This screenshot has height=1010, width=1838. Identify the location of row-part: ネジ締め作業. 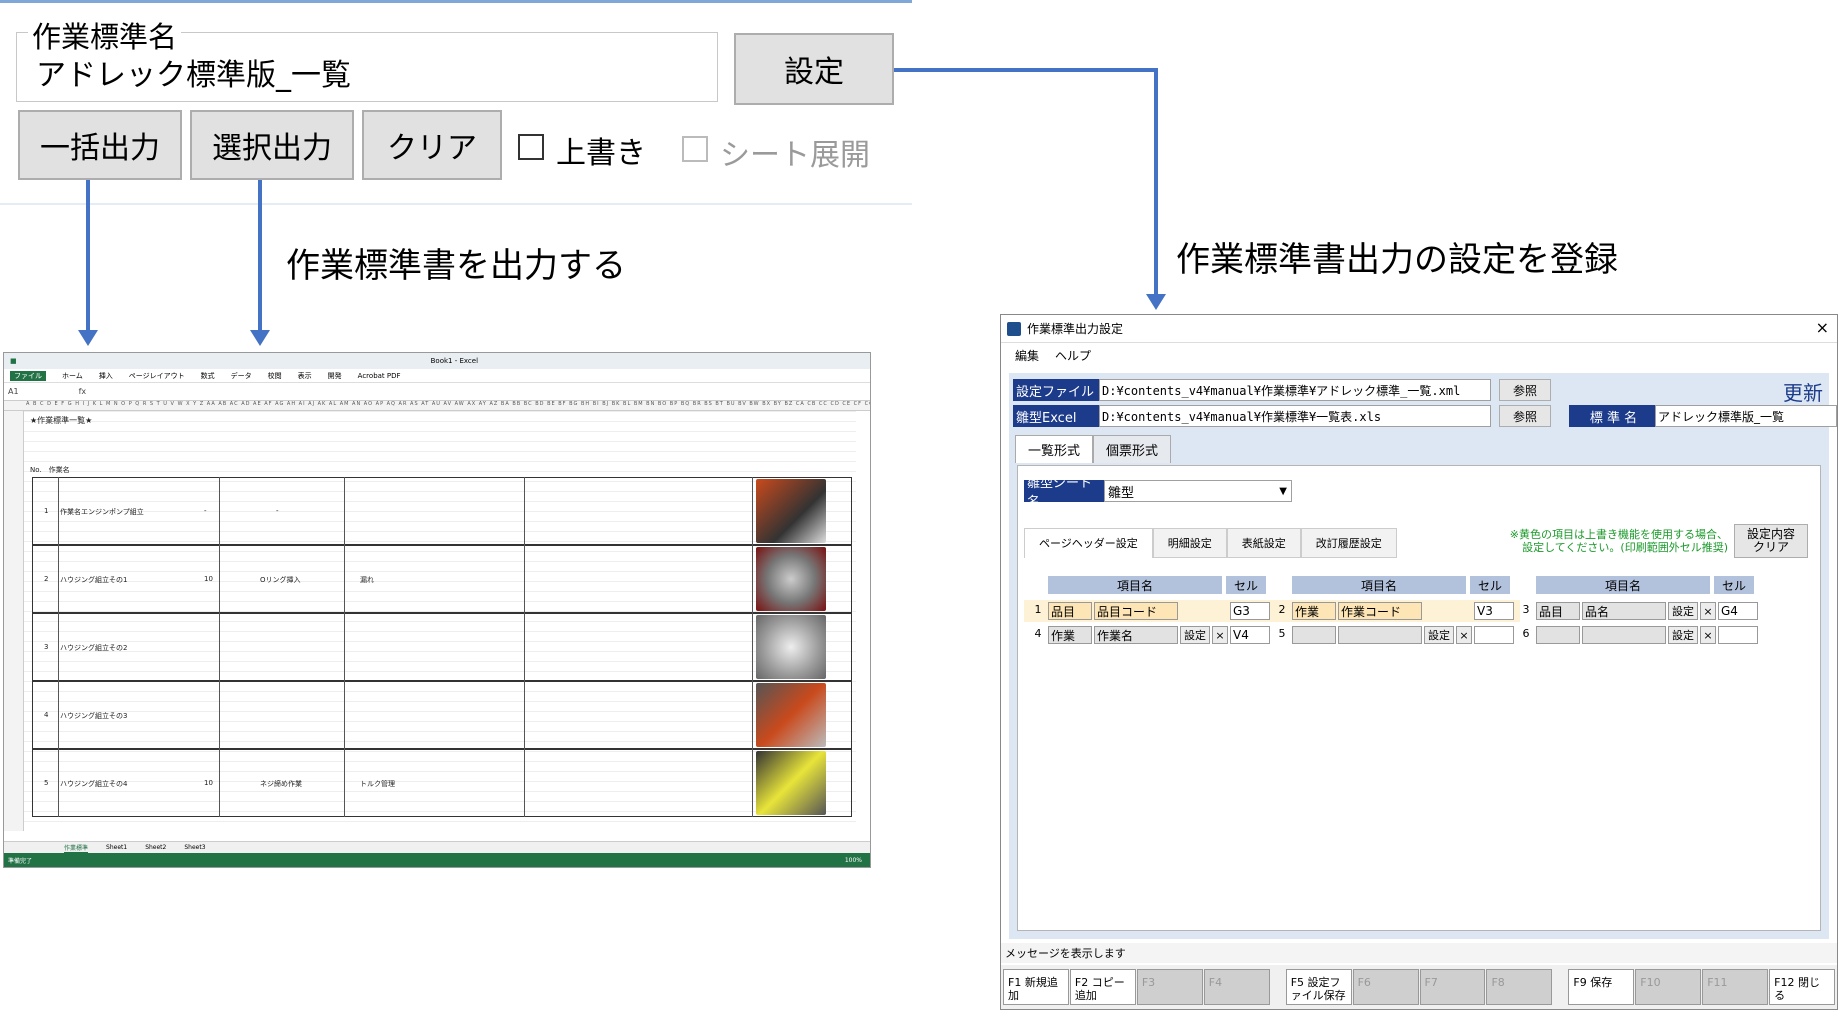
(281, 784).